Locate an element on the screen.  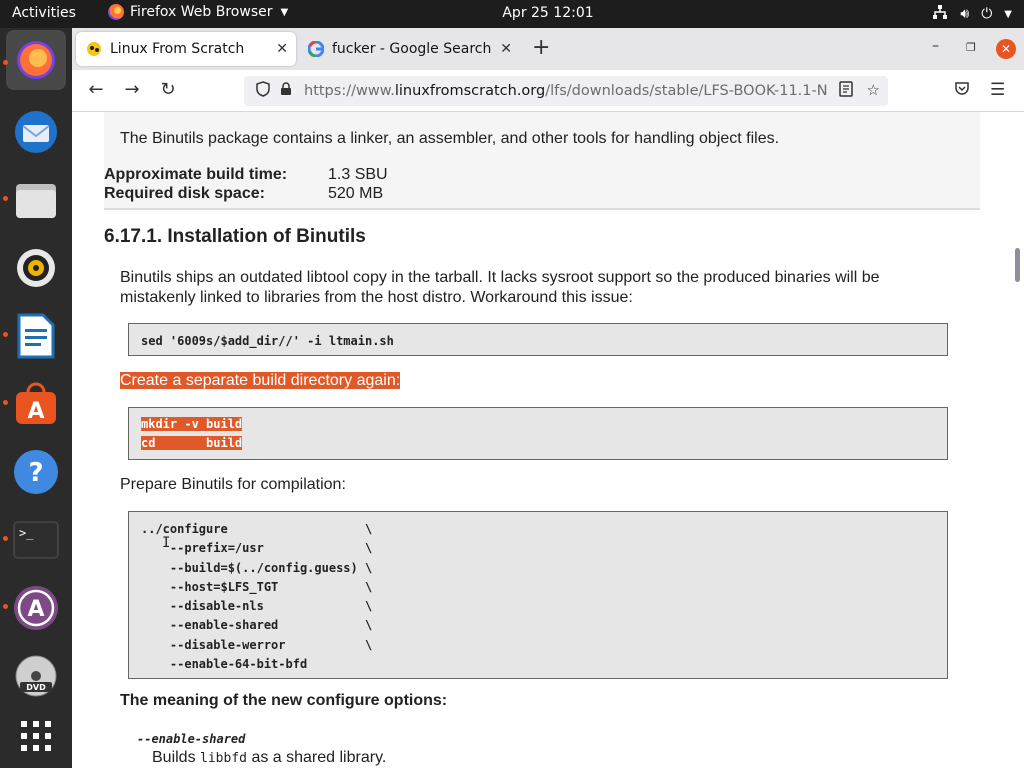
text-cursor-icon: I is located at coordinates (166, 543).